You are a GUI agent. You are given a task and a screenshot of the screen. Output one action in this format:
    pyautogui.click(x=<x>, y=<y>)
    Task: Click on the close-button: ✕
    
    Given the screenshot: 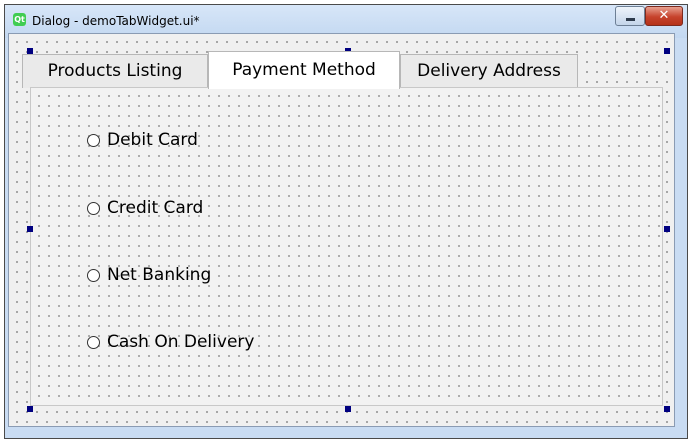 What is the action you would take?
    pyautogui.click(x=664, y=16)
    